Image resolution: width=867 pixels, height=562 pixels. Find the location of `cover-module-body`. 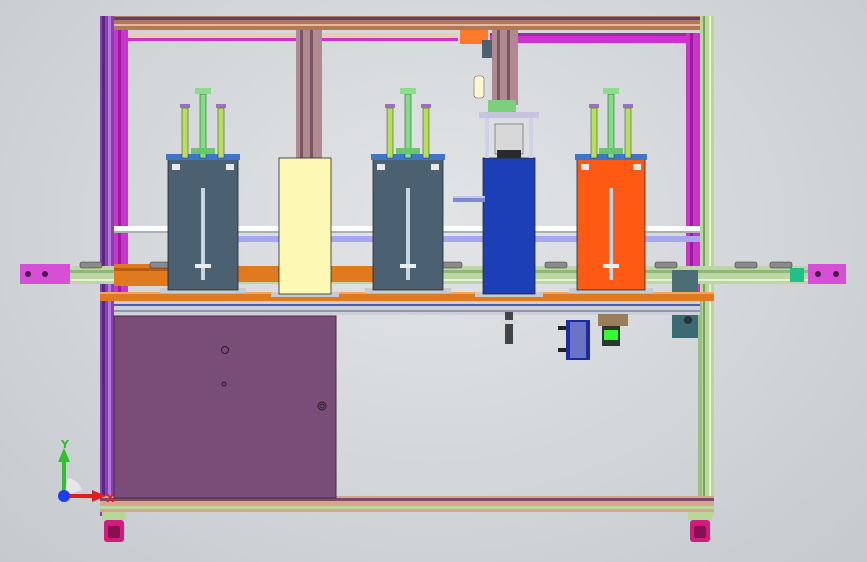

cover-module-body is located at coordinates (305, 226).